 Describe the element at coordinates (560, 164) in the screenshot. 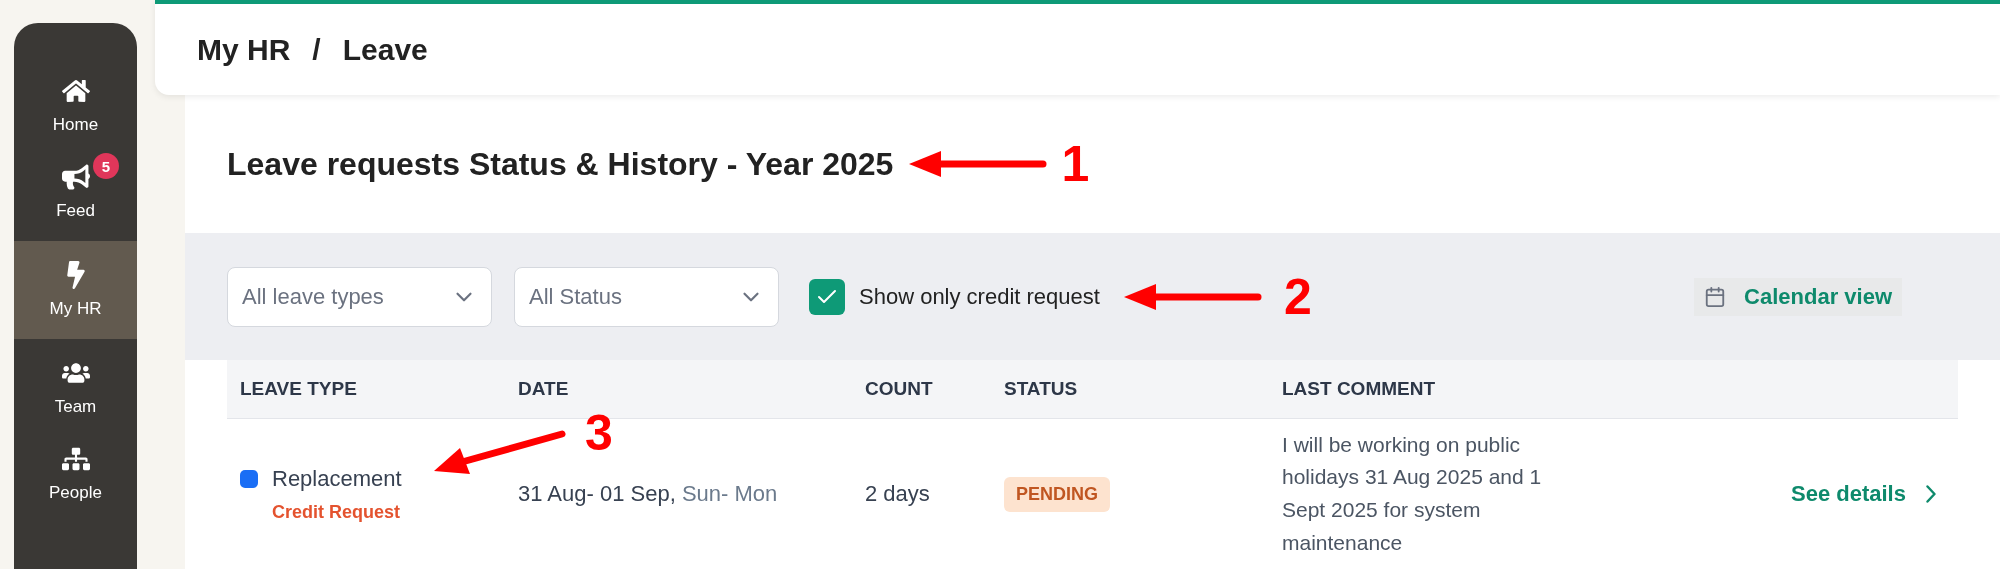

I see `page-title: Leave requests Status & History - Year 2025` at that location.